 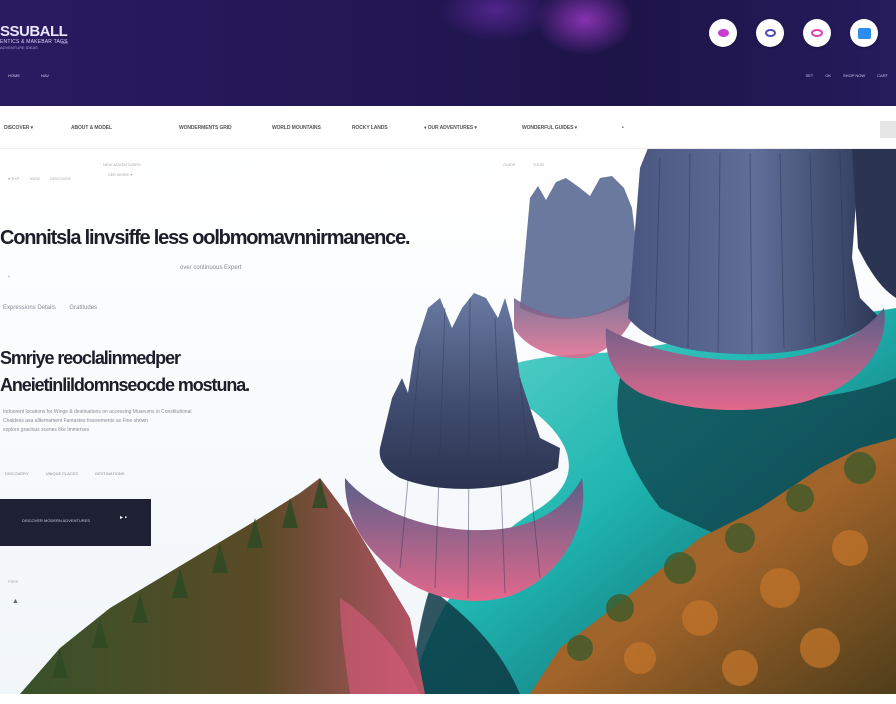 I want to click on brand-extra: TAG, so click(x=64, y=42).